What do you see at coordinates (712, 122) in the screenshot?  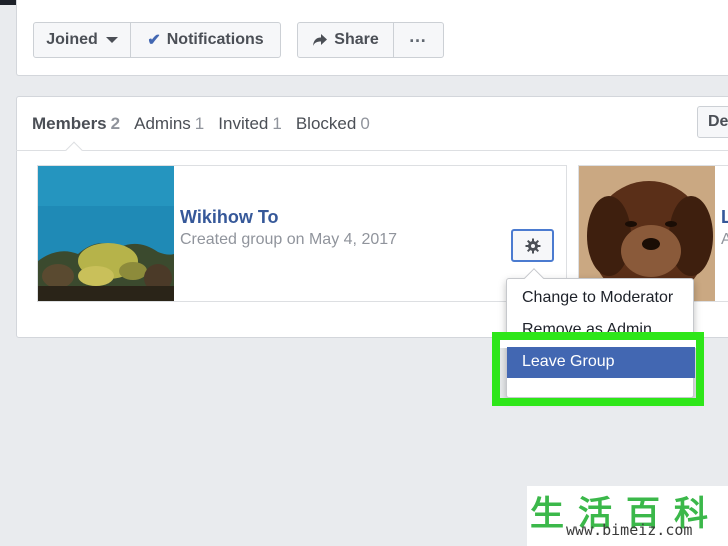 I see `right-action-button: De` at bounding box center [712, 122].